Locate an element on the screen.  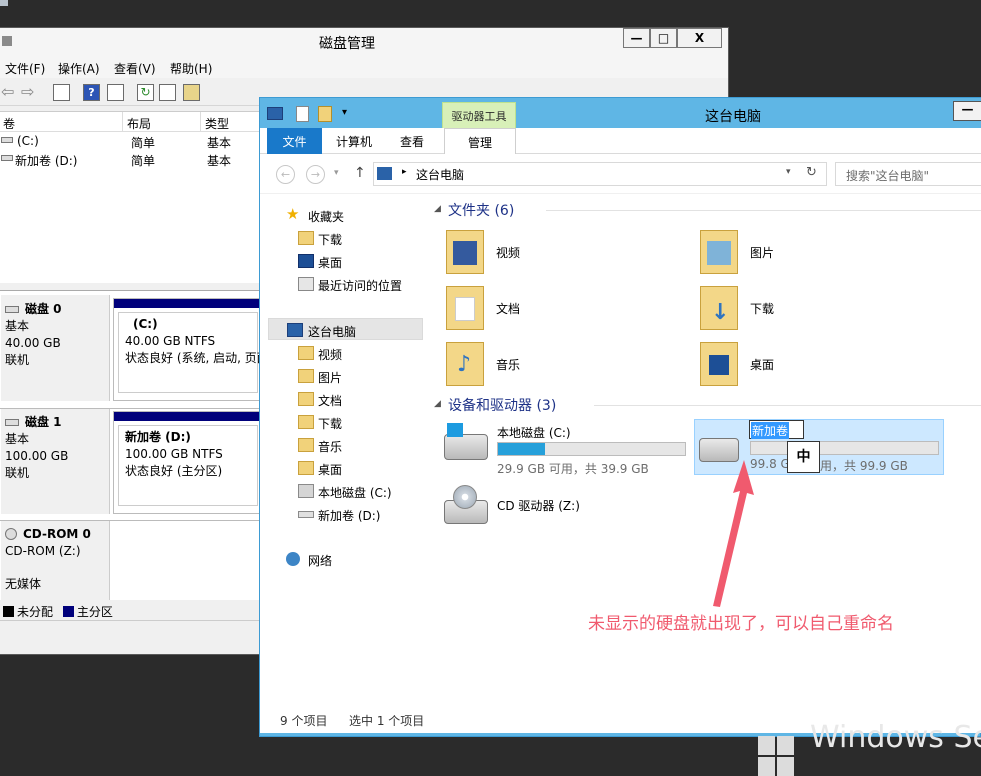
tab-computer: 计算机 is located at coordinates (354, 141).